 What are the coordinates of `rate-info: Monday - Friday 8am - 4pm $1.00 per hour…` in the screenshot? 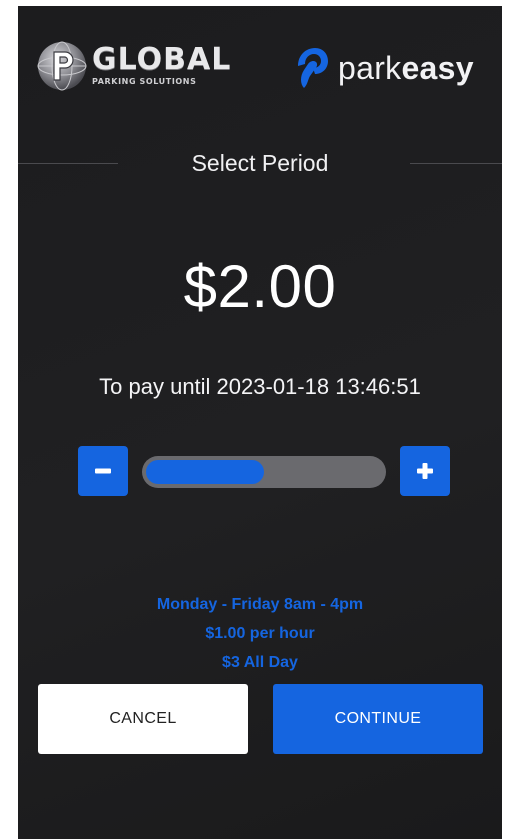 It's located at (260, 633).